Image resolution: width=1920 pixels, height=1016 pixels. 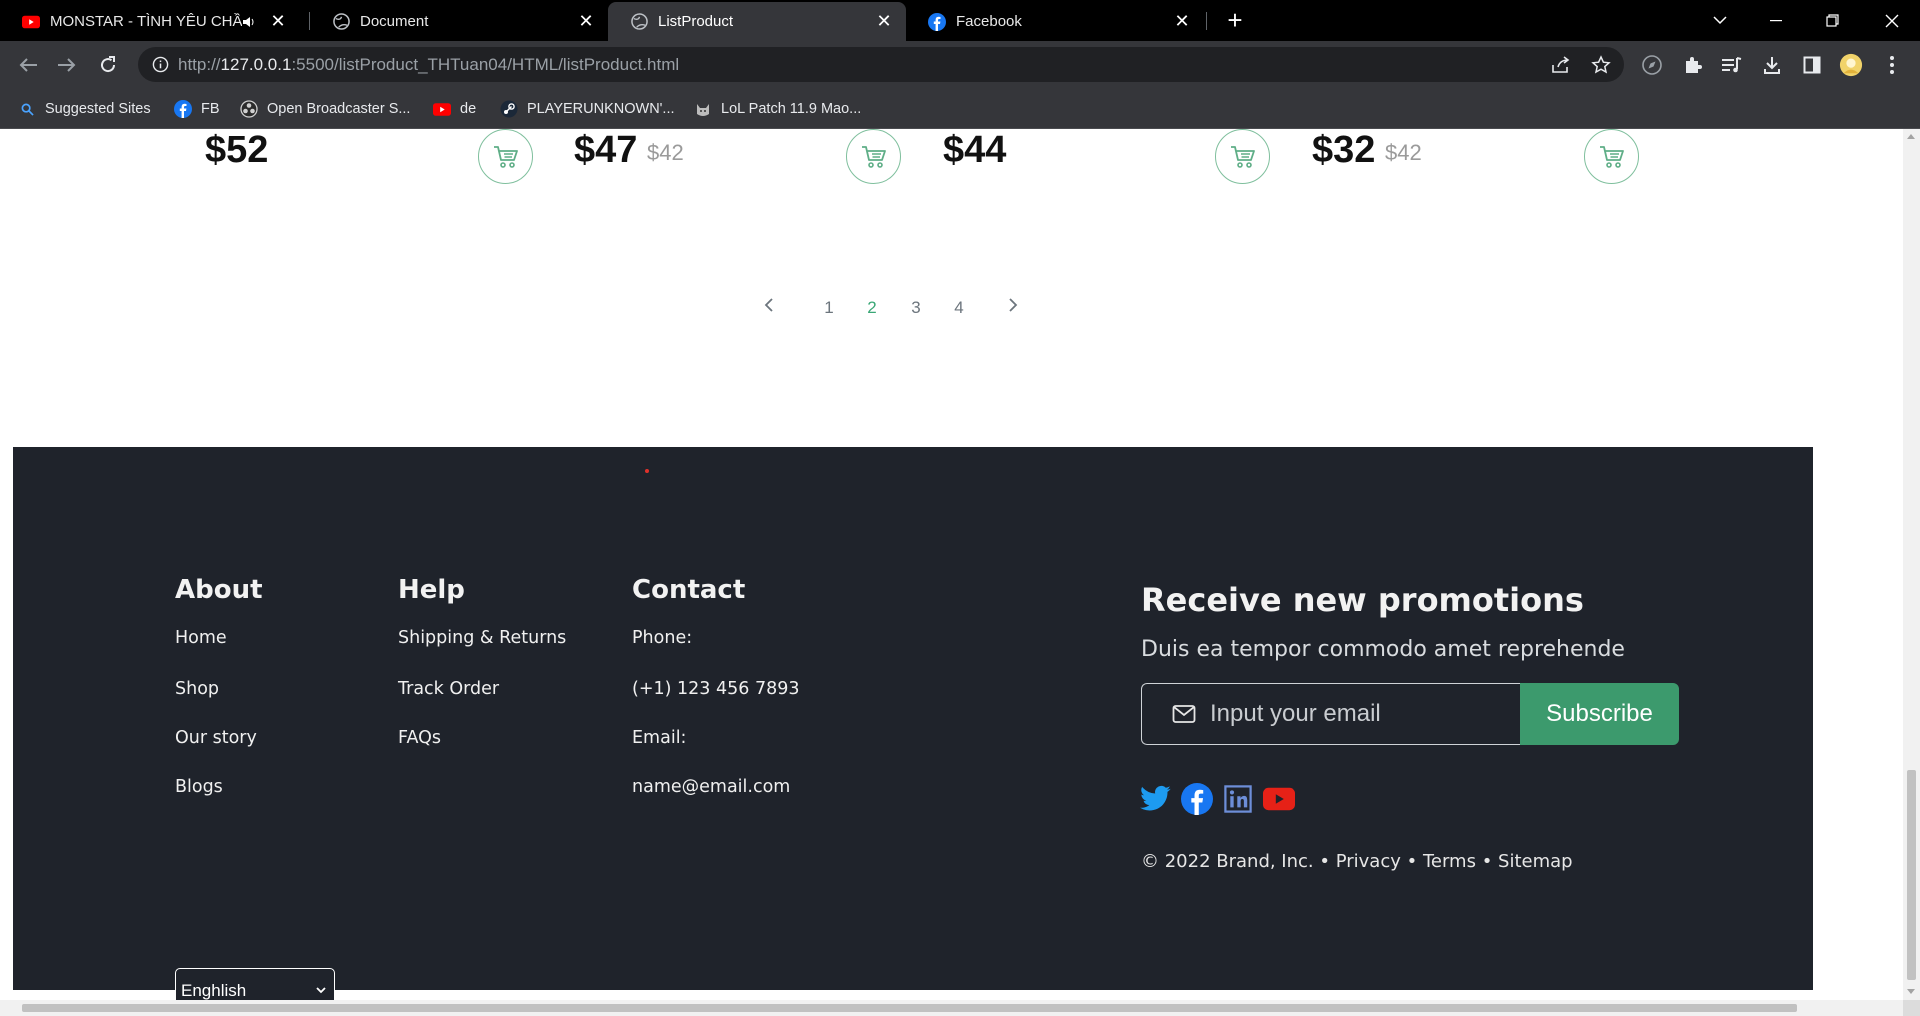 I want to click on bookmark-label: FB, so click(x=210, y=109).